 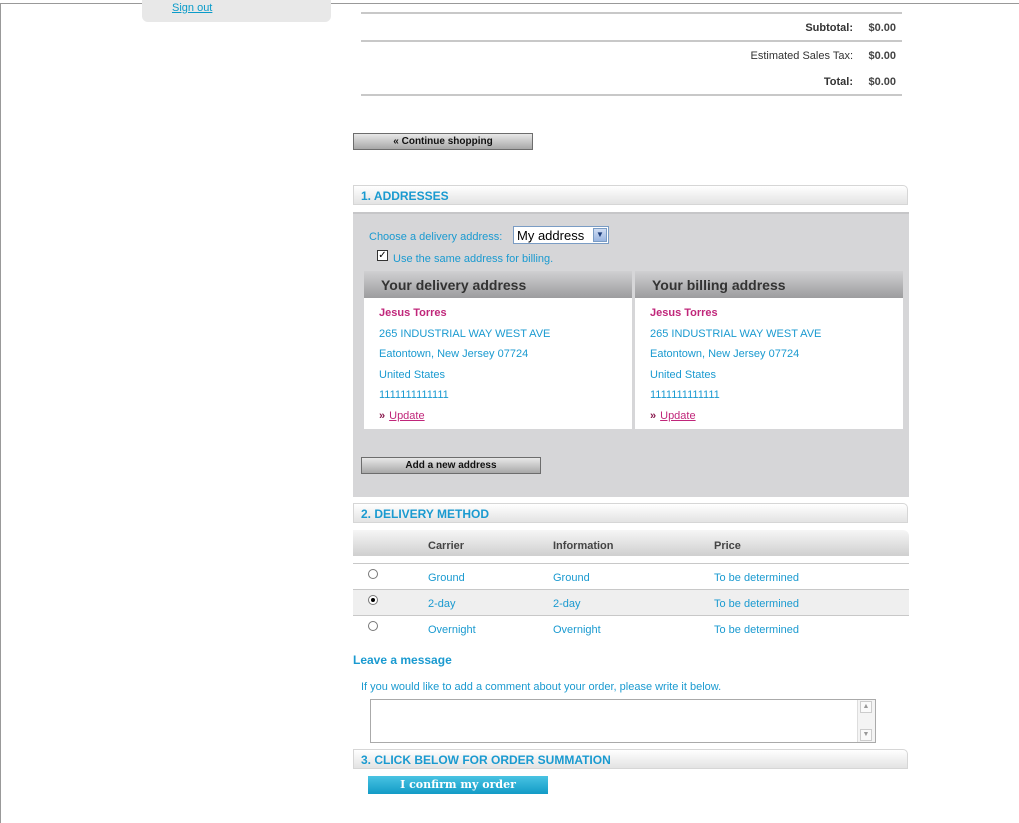 I want to click on billing-country: United States, so click(x=683, y=375).